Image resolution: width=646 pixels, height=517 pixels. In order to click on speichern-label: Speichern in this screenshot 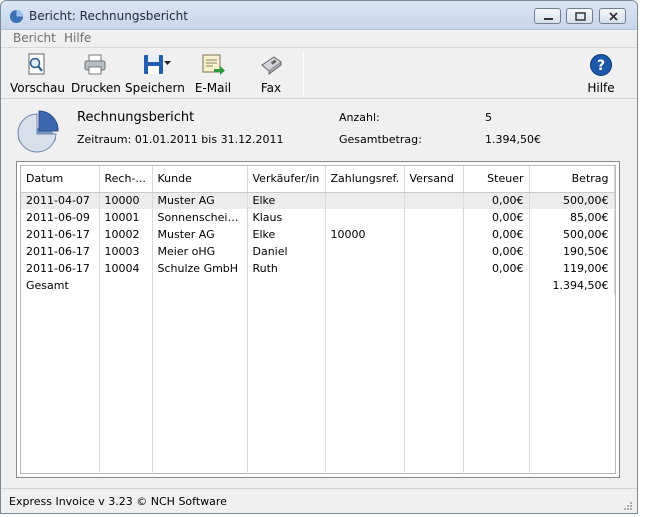, I will do `click(155, 88)`.